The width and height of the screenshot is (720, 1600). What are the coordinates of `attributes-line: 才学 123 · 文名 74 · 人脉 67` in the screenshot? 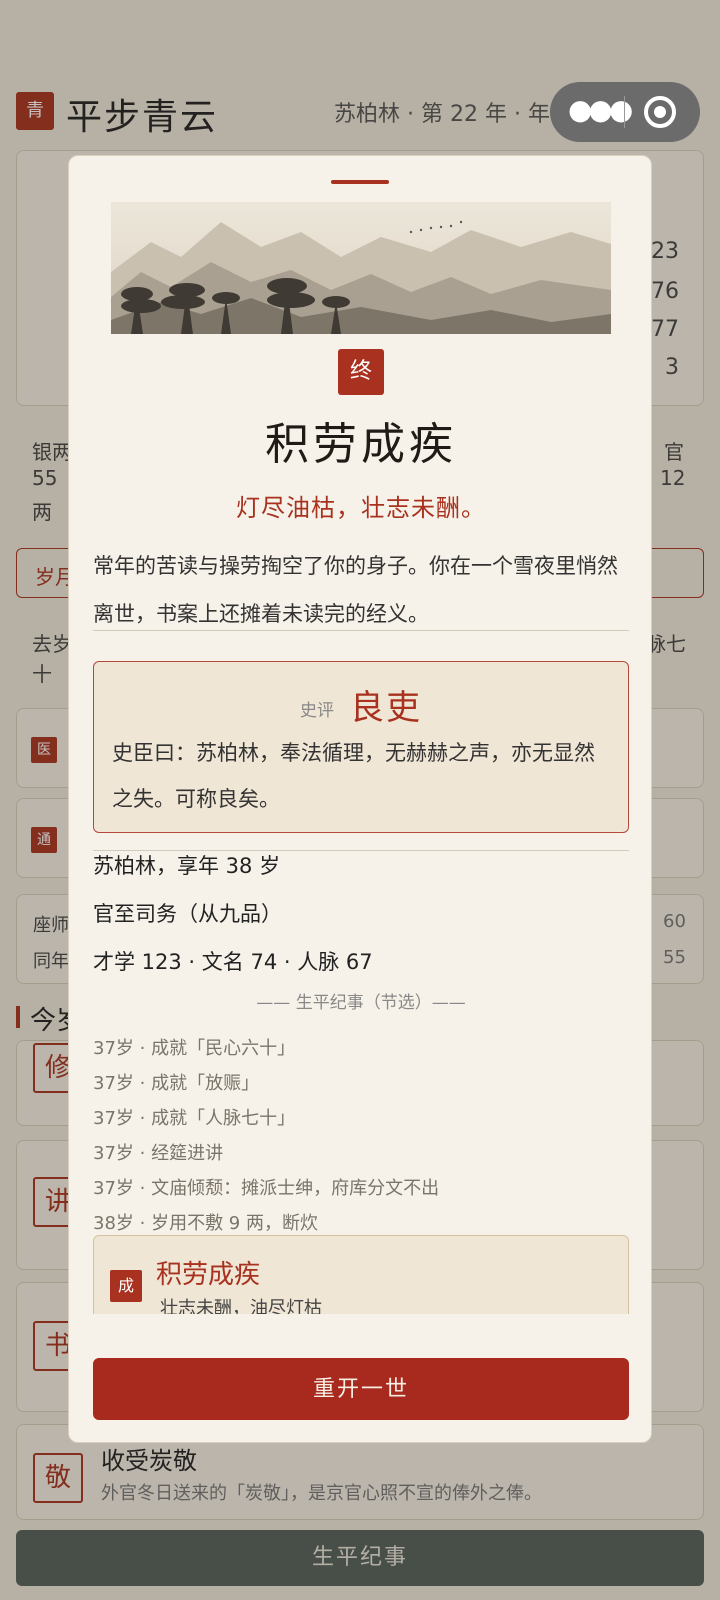 It's located at (233, 962).